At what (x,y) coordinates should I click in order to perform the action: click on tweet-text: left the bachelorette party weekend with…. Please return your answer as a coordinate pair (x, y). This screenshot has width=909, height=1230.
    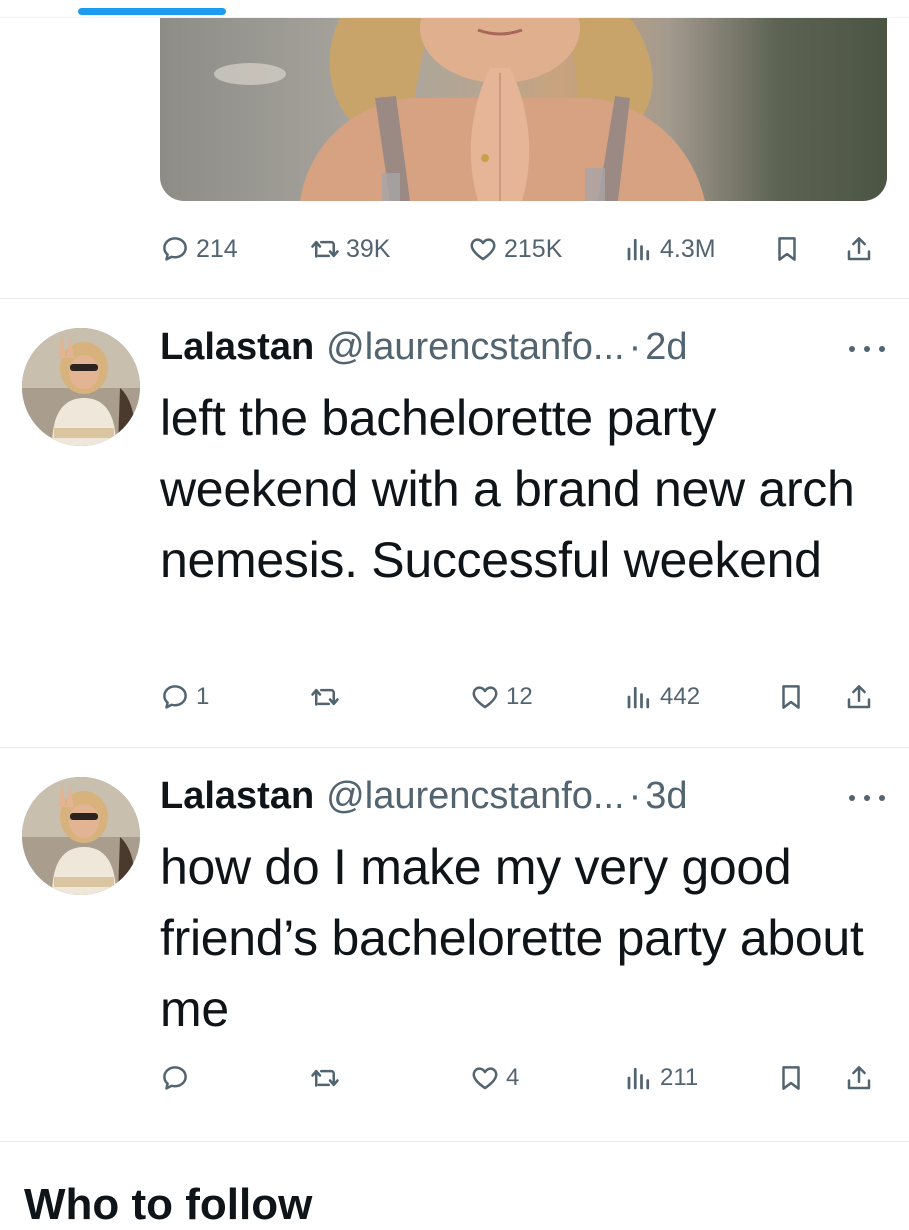
    Looking at the image, I should click on (507, 489).